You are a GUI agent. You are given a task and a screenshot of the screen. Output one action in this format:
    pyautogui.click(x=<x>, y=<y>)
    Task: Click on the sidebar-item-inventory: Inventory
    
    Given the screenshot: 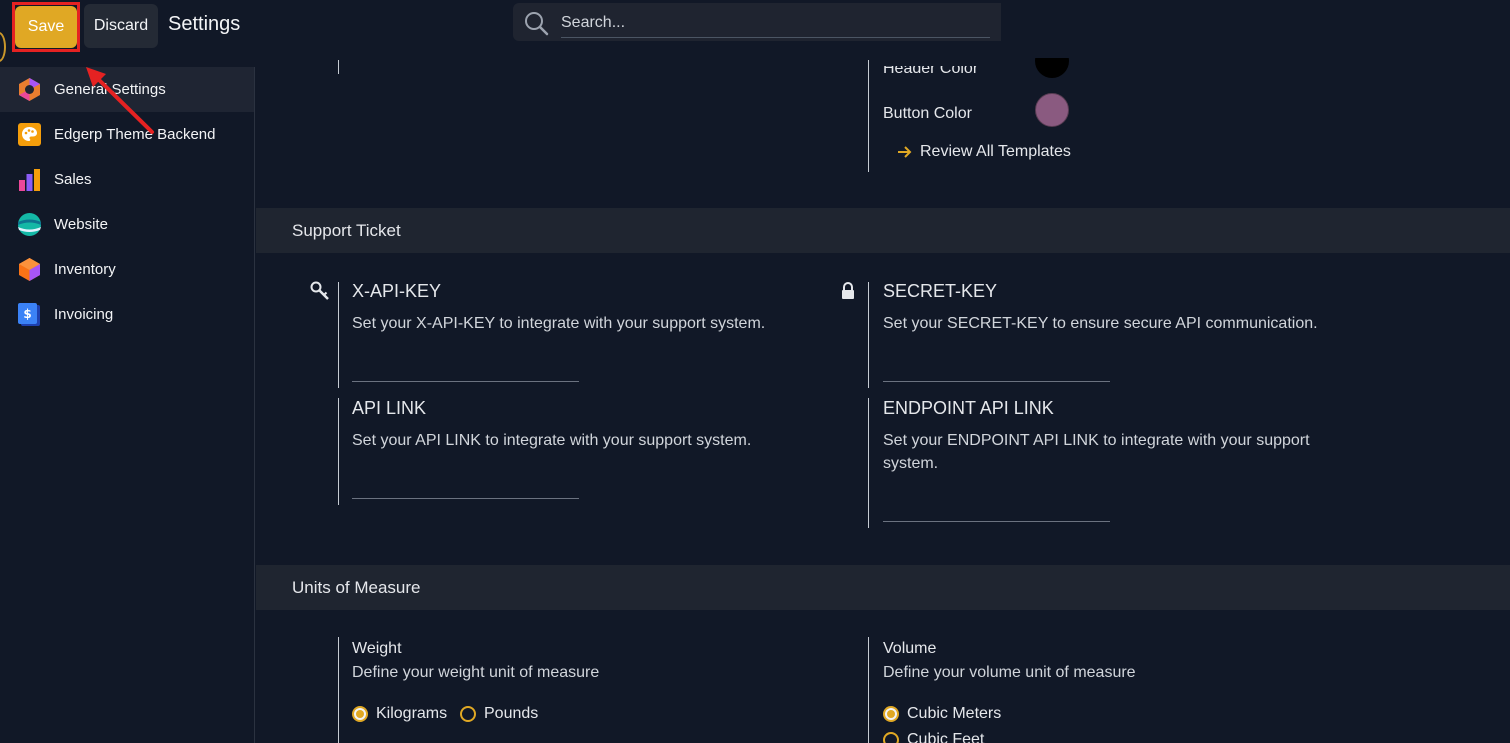 What is the action you would take?
    pyautogui.click(x=127, y=269)
    